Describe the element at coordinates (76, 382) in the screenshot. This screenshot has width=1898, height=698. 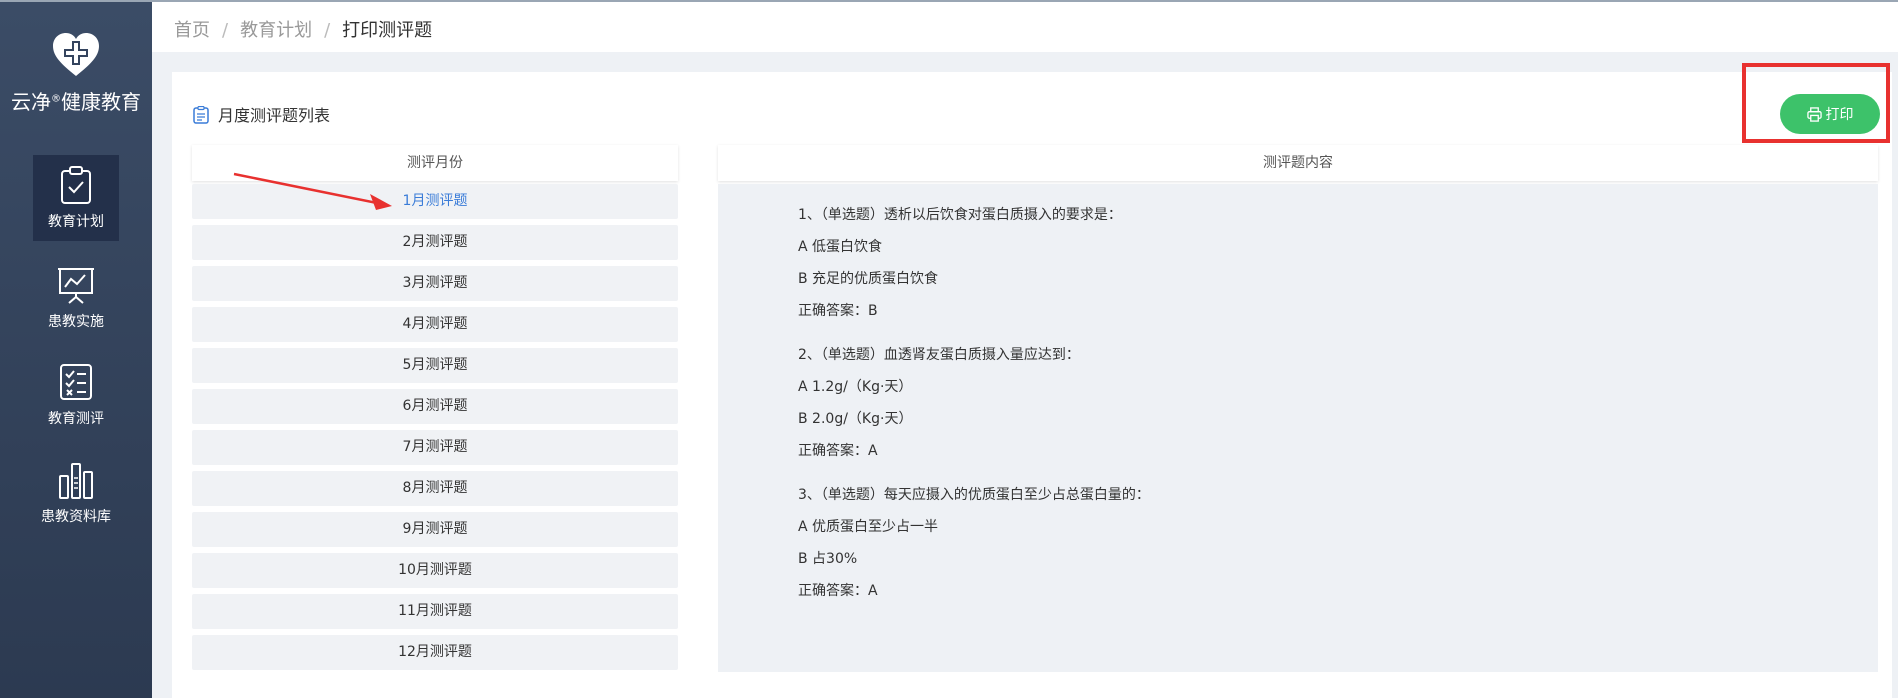
I see `checklist-icon` at that location.